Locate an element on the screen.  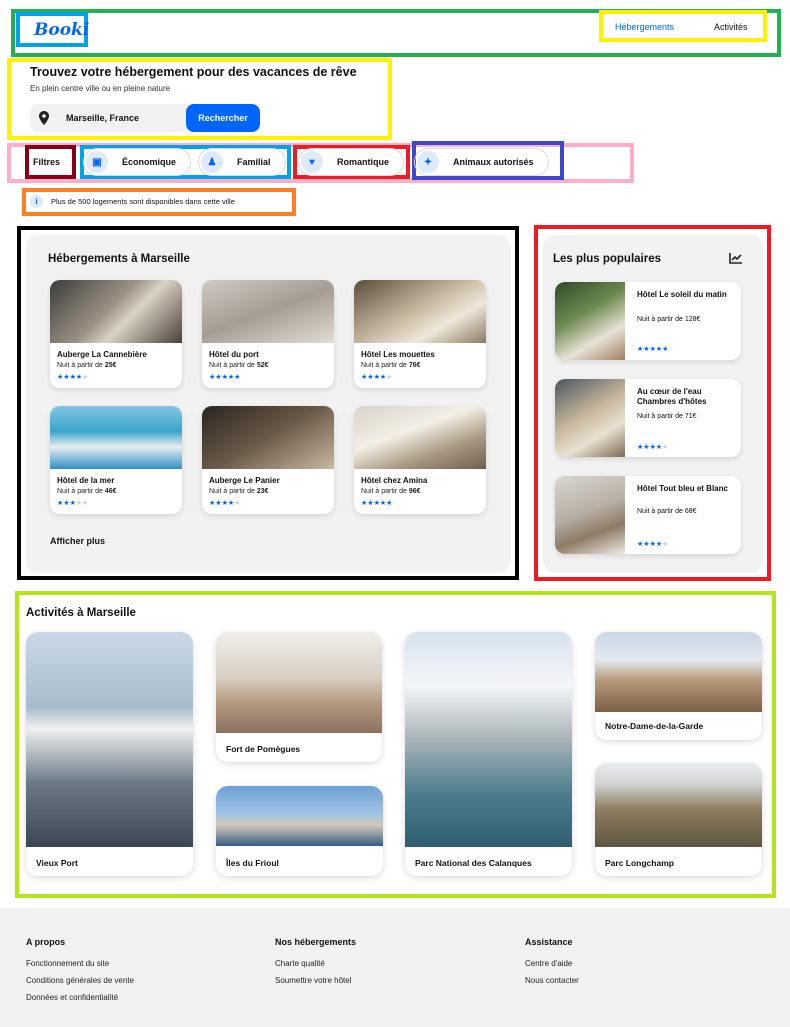
popular-name: Hôtel Tout bleu et Blanc is located at coordinates (682, 488).